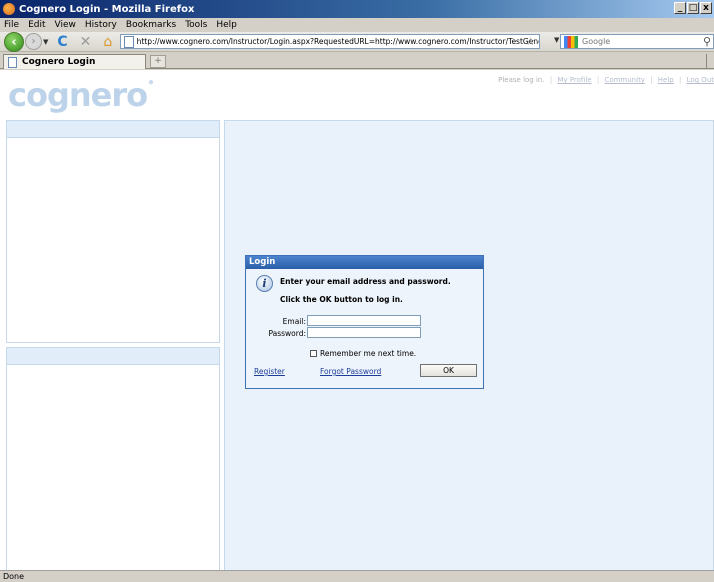 Image resolution: width=714 pixels, height=582 pixels. What do you see at coordinates (62, 42) in the screenshot?
I see `reload-icon: C` at bounding box center [62, 42].